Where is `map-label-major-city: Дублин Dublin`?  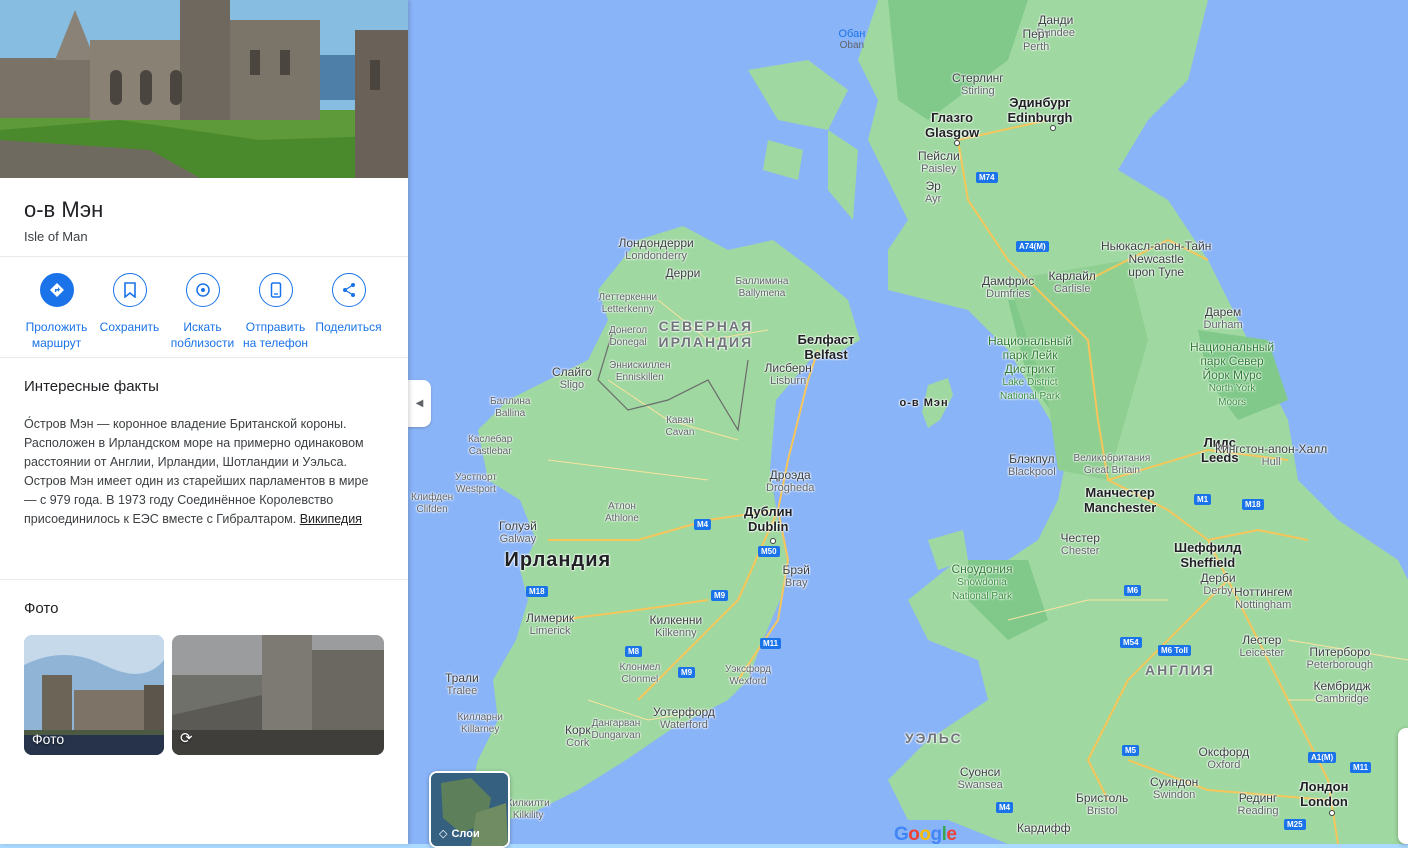 map-label-major-city: Дублин Dublin is located at coordinates (768, 519).